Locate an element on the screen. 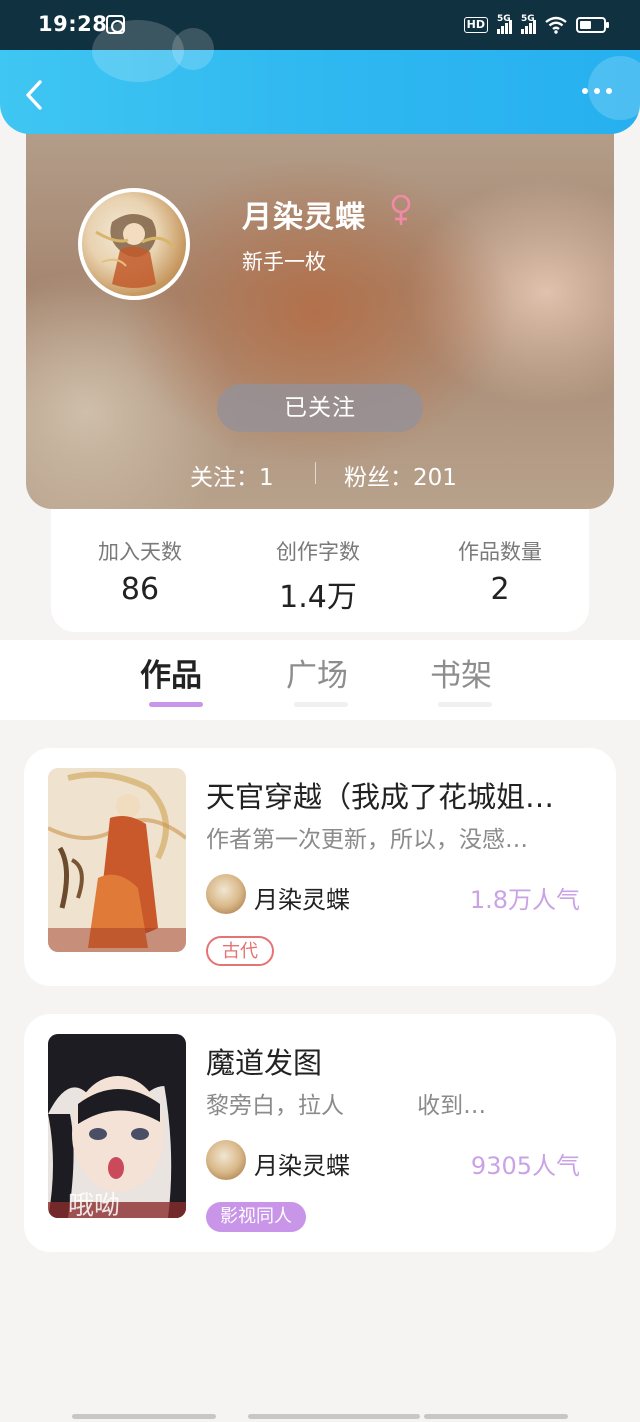  signal-icon-2: 5G is located at coordinates (528, 24).